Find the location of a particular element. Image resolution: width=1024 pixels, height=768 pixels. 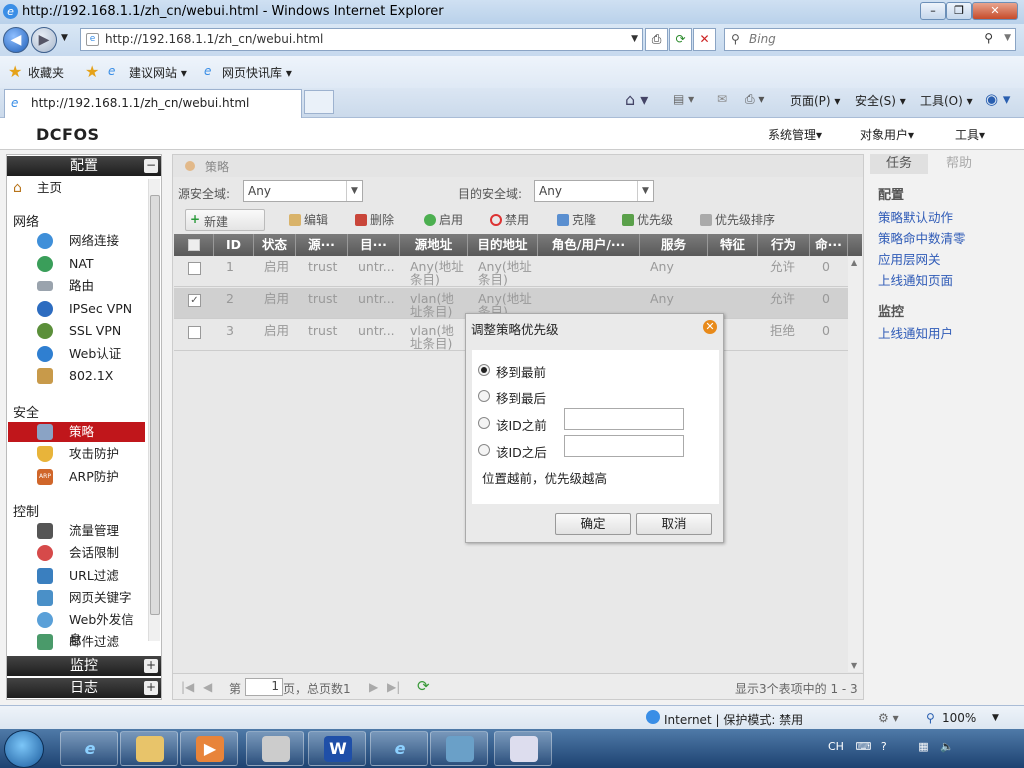

src-zone-select: Any ▼ is located at coordinates (303, 191).